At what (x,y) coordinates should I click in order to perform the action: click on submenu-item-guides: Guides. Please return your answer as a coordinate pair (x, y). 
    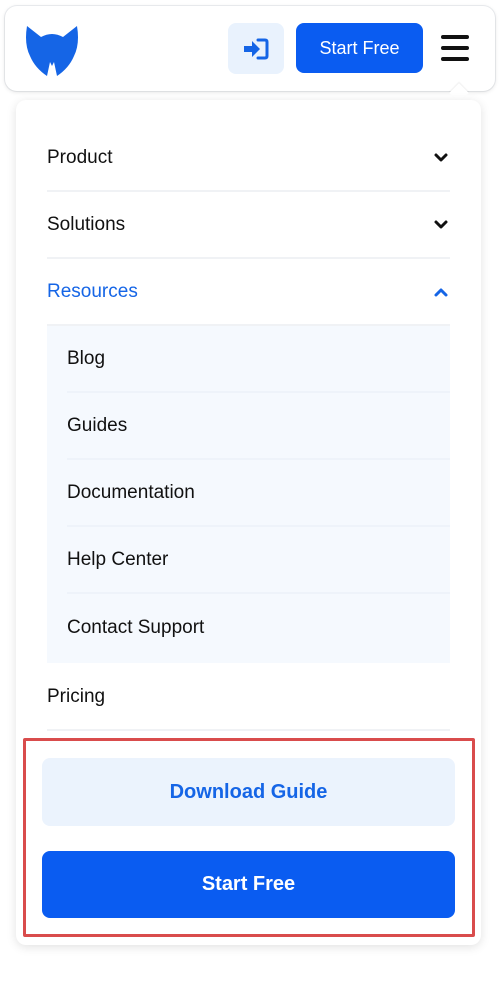
    Looking at the image, I should click on (258, 426).